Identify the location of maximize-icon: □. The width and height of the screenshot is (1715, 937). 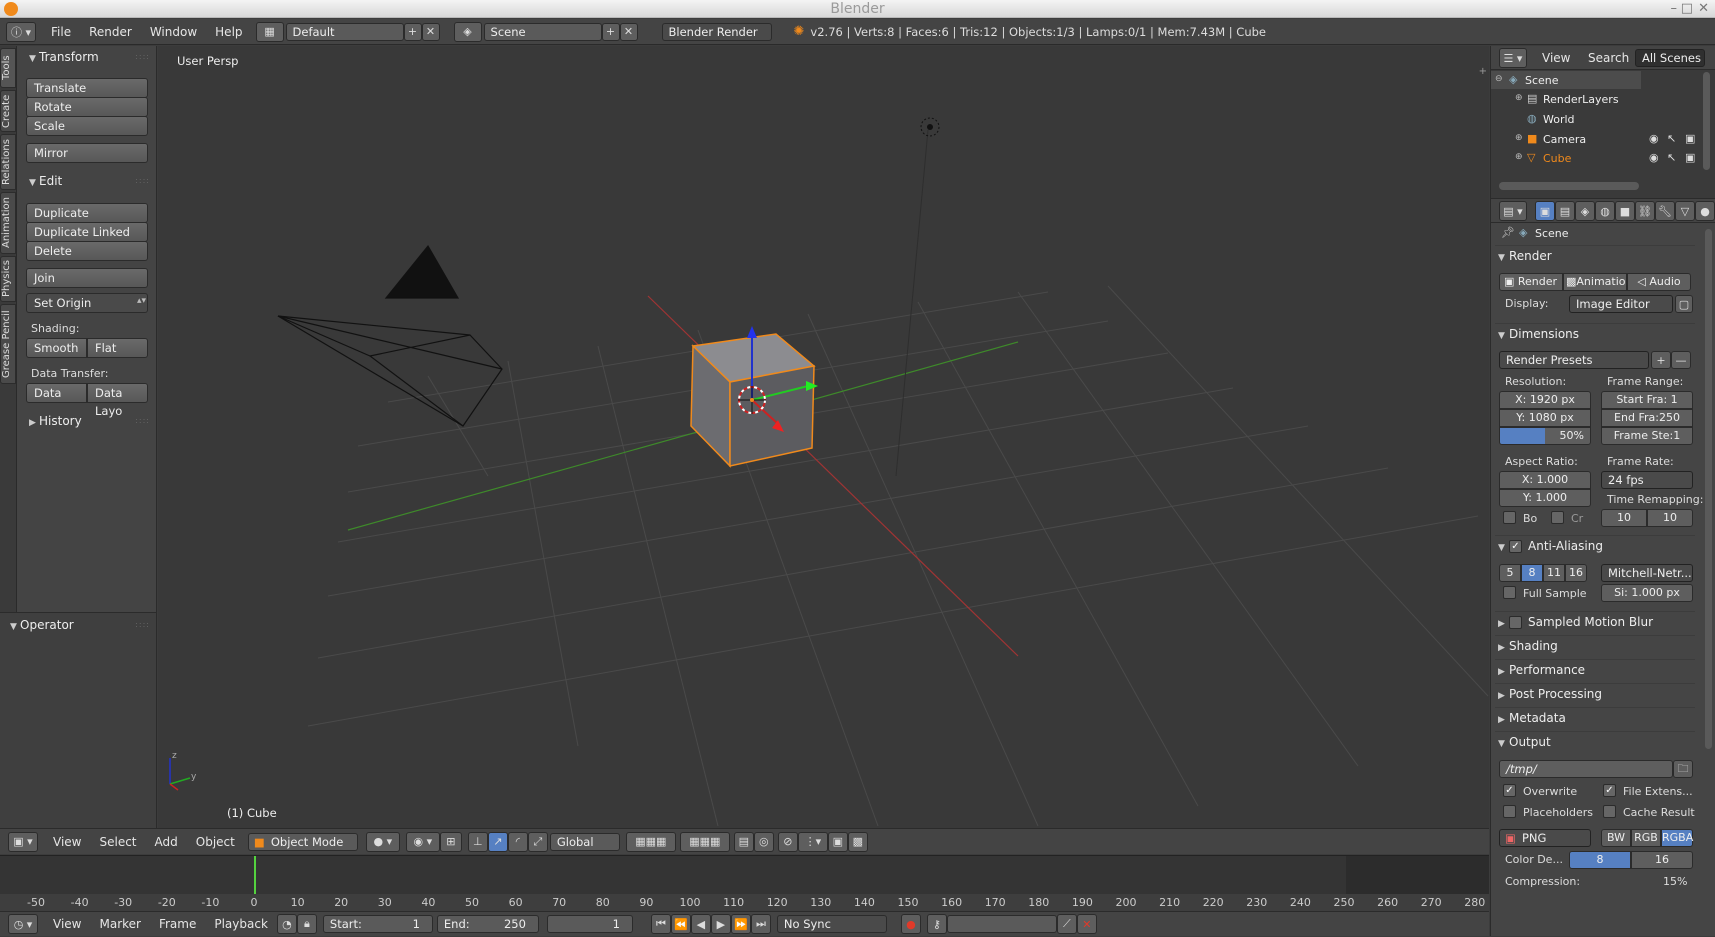
(1687, 9).